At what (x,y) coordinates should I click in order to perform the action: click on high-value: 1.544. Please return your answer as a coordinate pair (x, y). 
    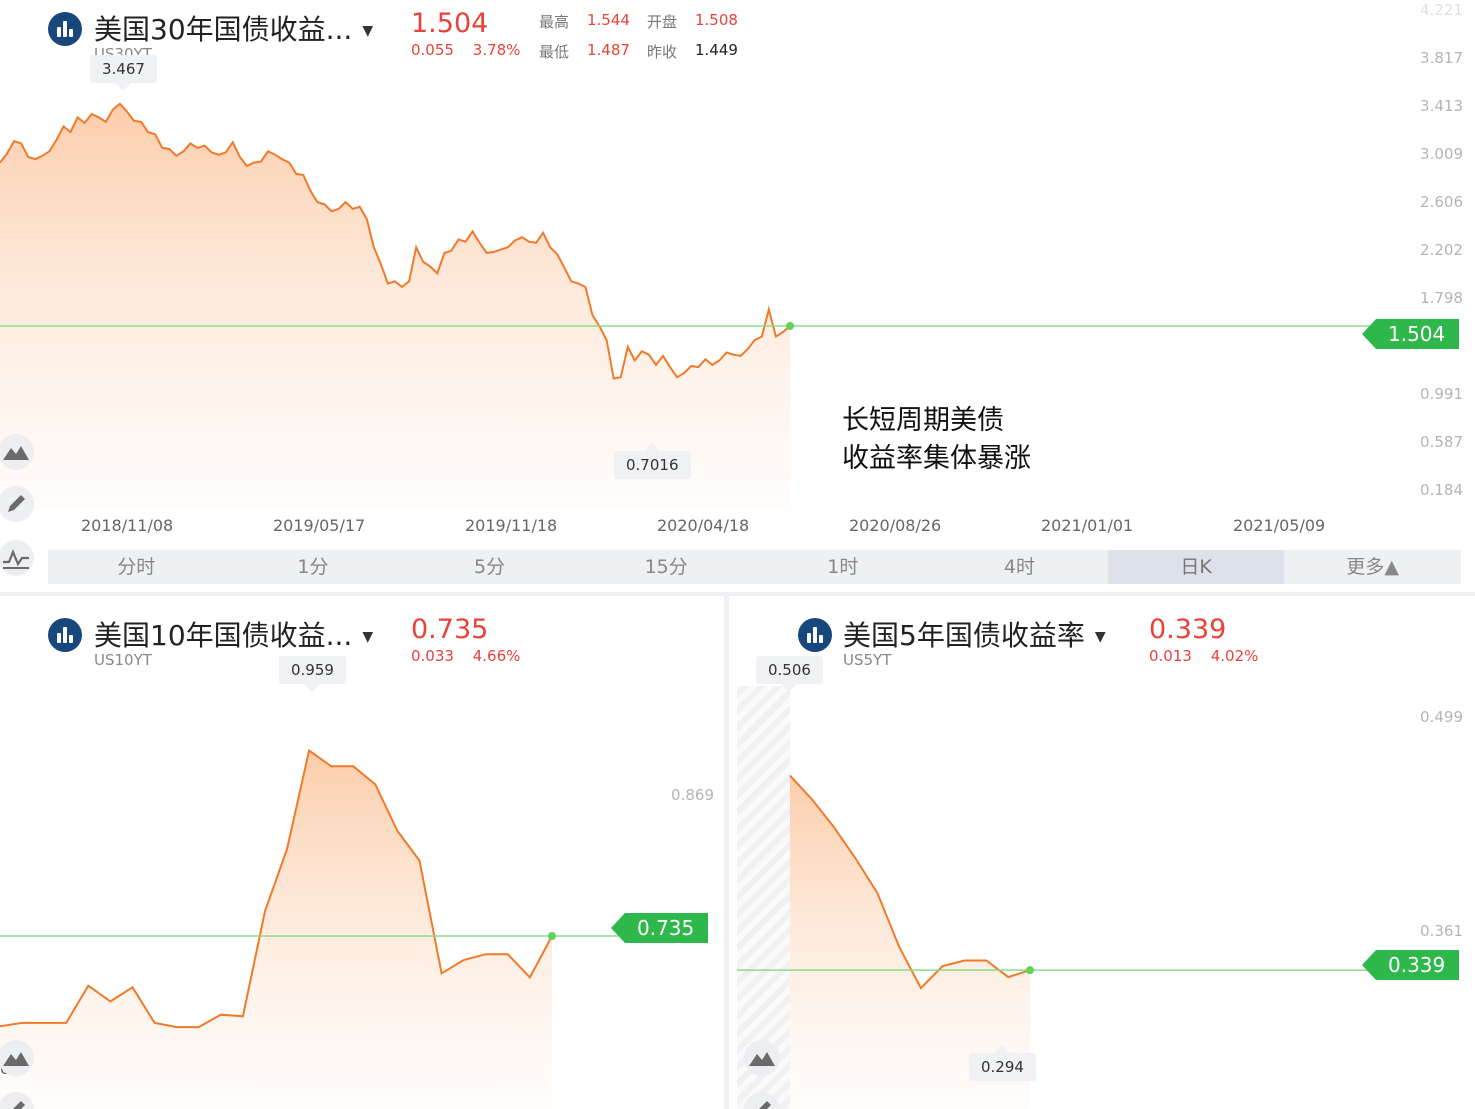
    Looking at the image, I should click on (608, 20).